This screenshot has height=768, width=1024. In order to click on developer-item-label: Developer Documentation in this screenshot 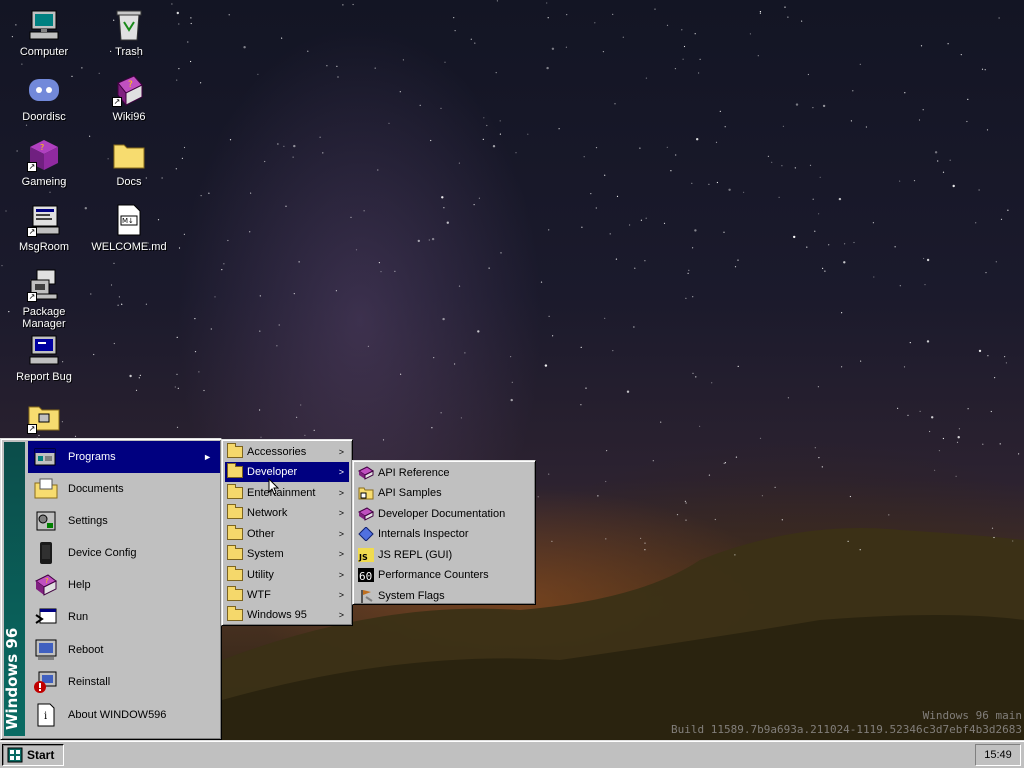, I will do `click(442, 514)`.